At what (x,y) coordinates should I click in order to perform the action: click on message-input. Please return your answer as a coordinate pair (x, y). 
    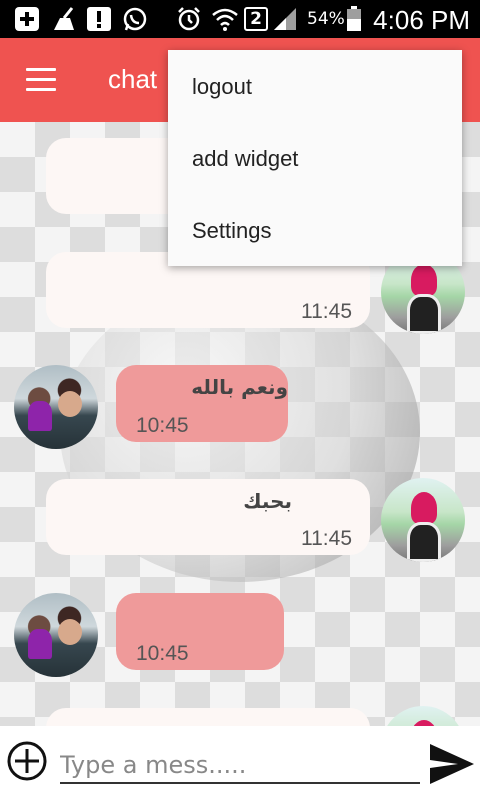
    Looking at the image, I should click on (240, 766).